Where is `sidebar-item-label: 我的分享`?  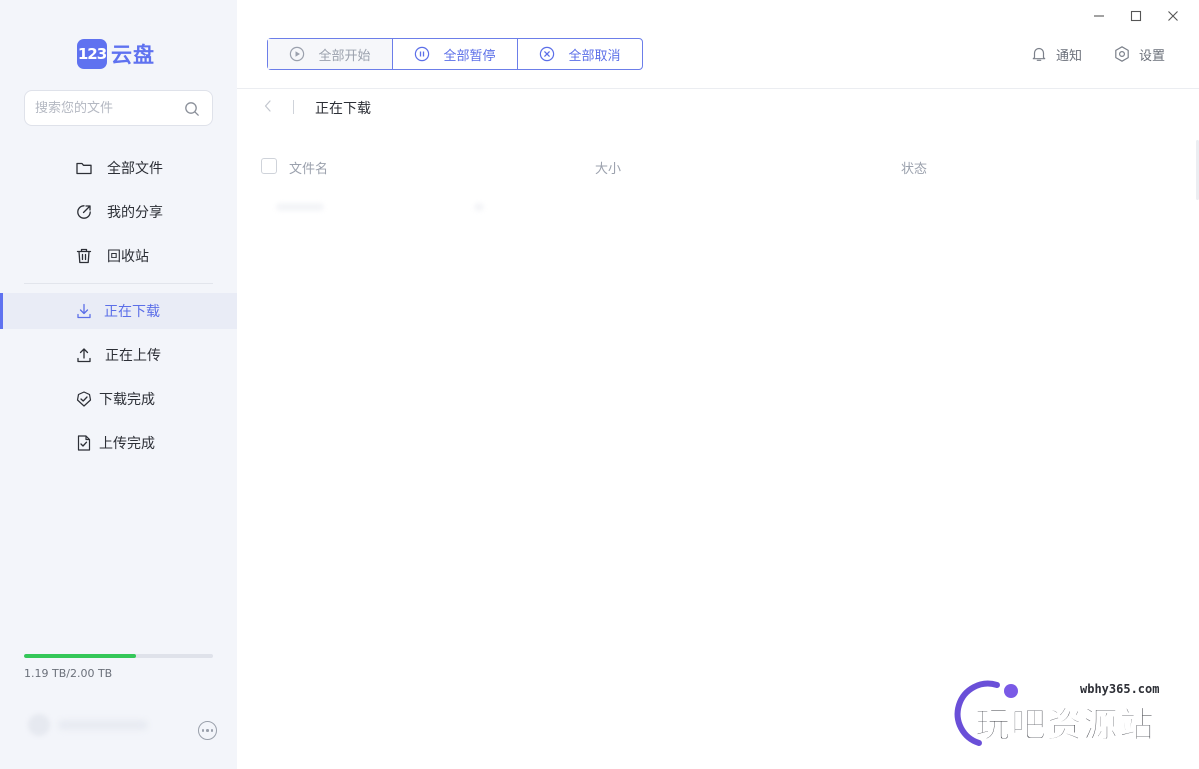 sidebar-item-label: 我的分享 is located at coordinates (135, 213).